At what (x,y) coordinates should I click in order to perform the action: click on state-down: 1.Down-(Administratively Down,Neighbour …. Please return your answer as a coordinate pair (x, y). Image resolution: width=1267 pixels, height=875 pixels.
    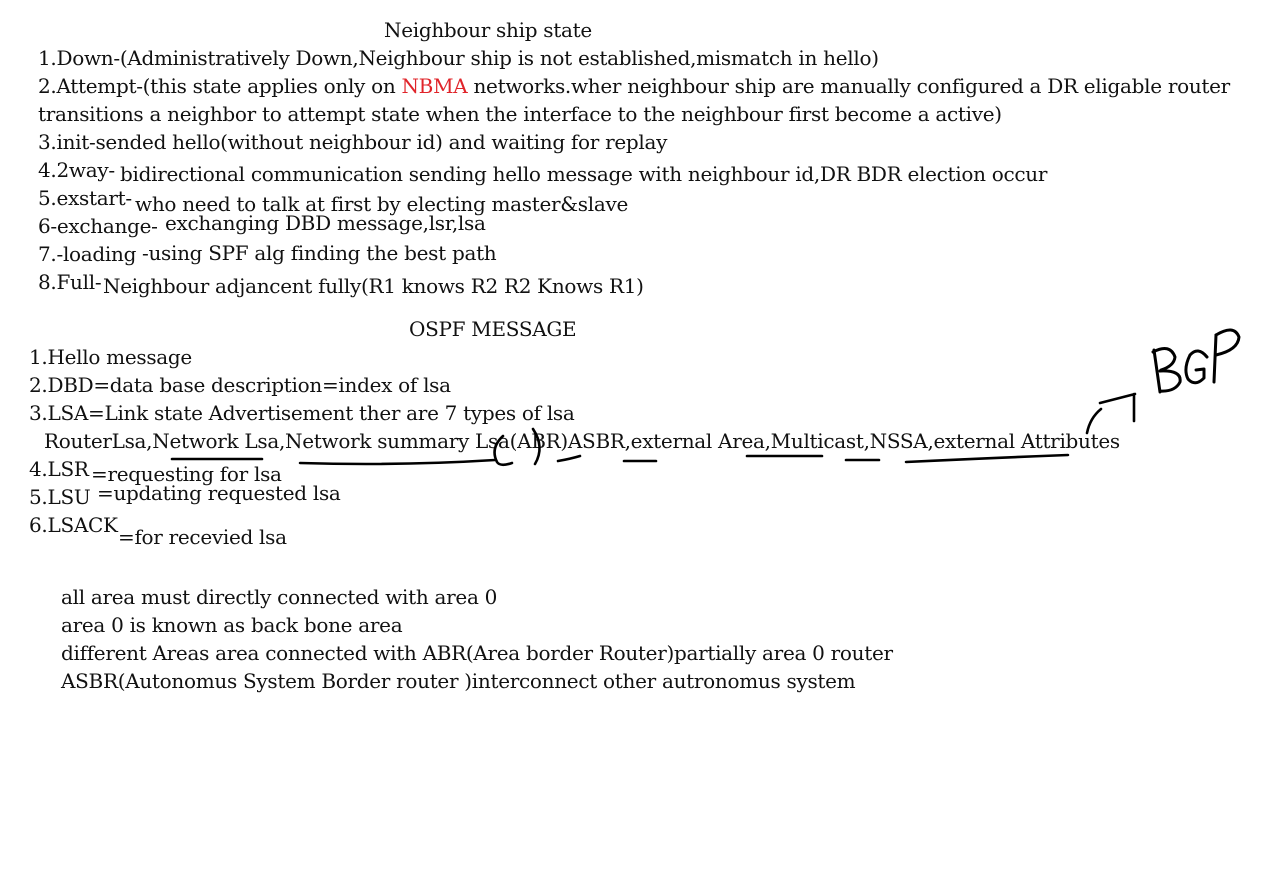
    Looking at the image, I should click on (458, 58).